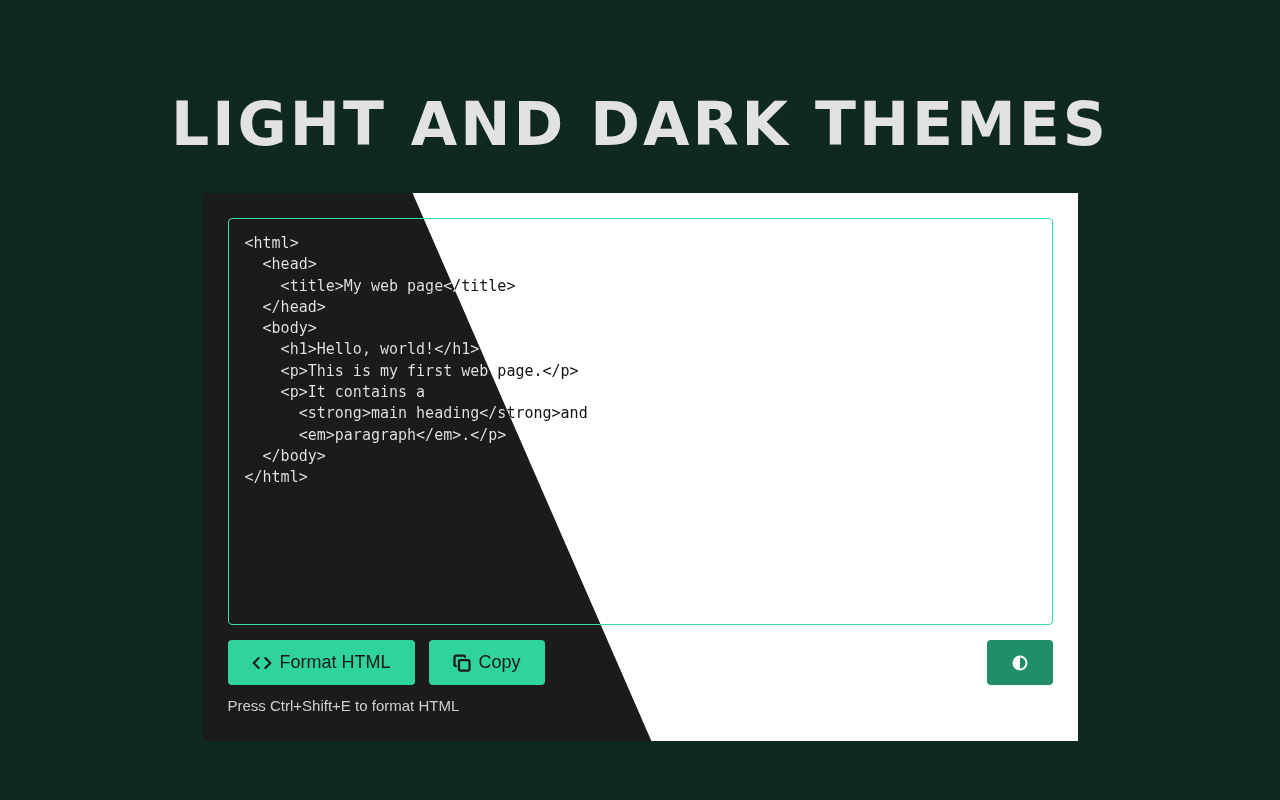 This screenshot has width=1280, height=800. I want to click on page-title: LIGHT AND DARK THEMES, so click(639, 124).